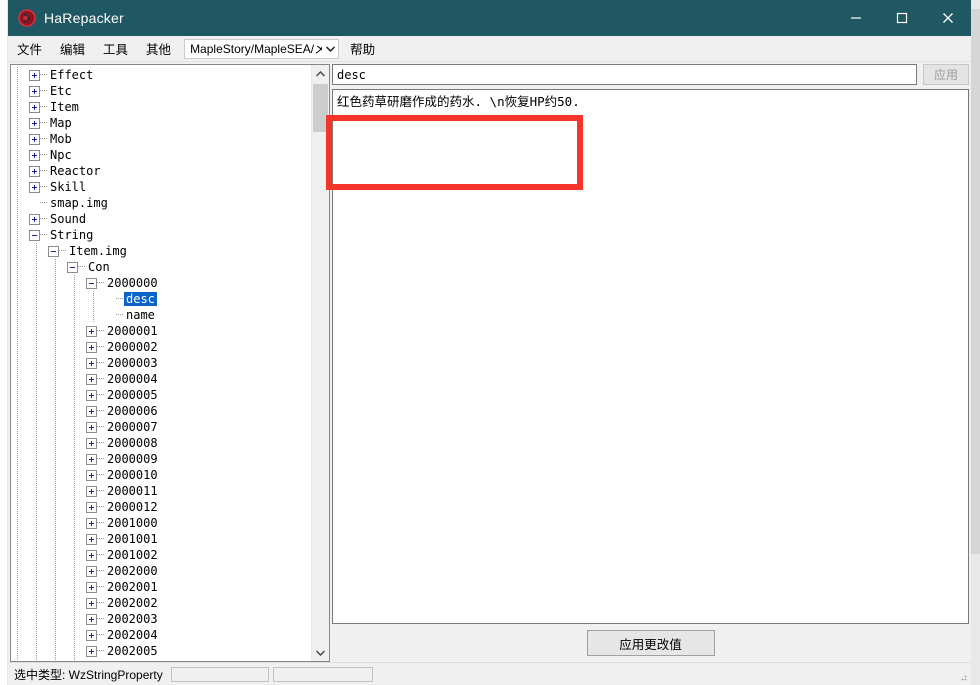 The image size is (980, 685). What do you see at coordinates (161, 235) in the screenshot?
I see `tree-node-string: String` at bounding box center [161, 235].